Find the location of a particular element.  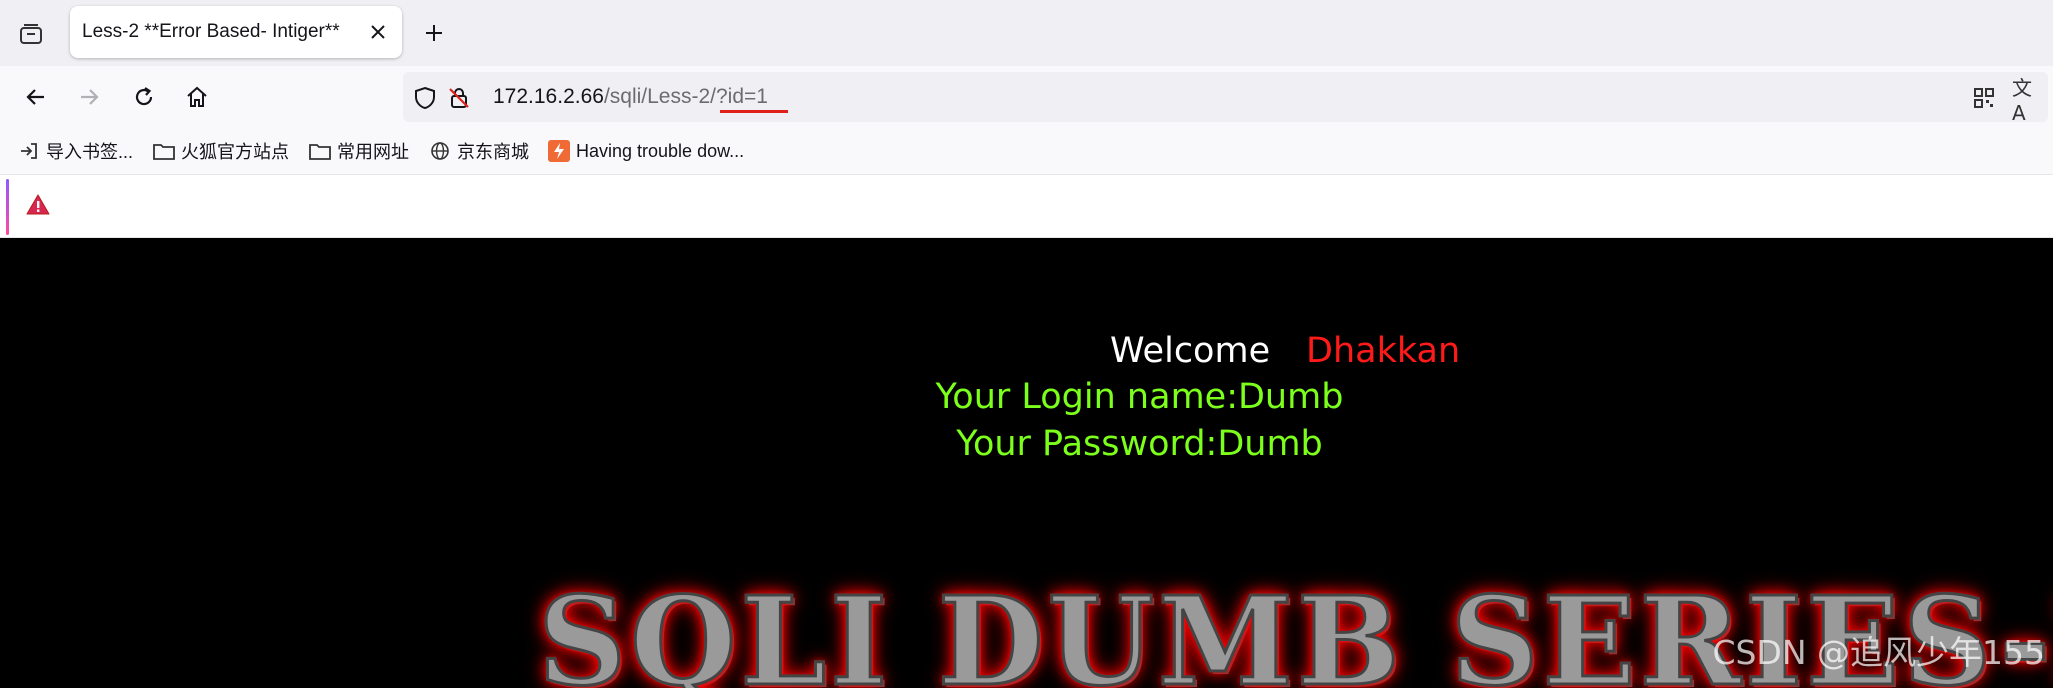

tab-list-icon is located at coordinates (31, 34).